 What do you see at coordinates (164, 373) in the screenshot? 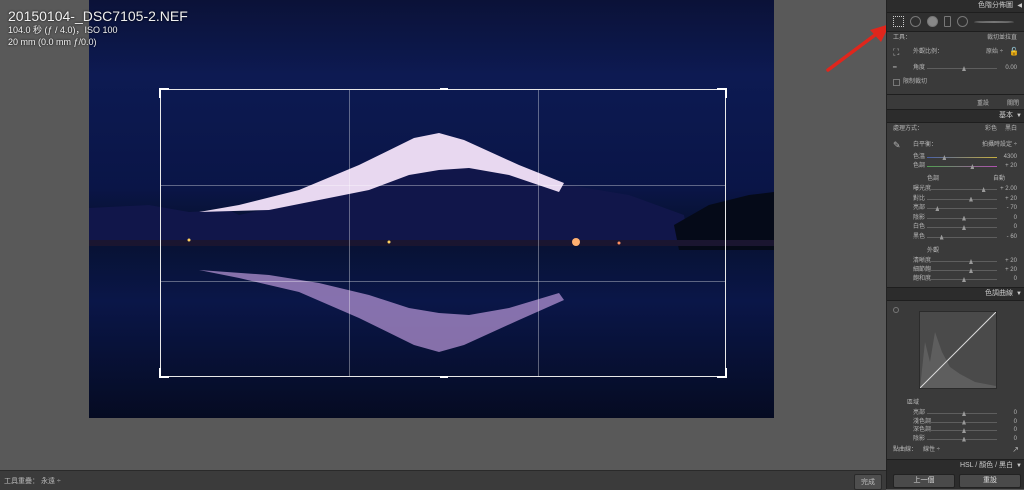
I see `crop-handle-bottom-left` at bounding box center [164, 373].